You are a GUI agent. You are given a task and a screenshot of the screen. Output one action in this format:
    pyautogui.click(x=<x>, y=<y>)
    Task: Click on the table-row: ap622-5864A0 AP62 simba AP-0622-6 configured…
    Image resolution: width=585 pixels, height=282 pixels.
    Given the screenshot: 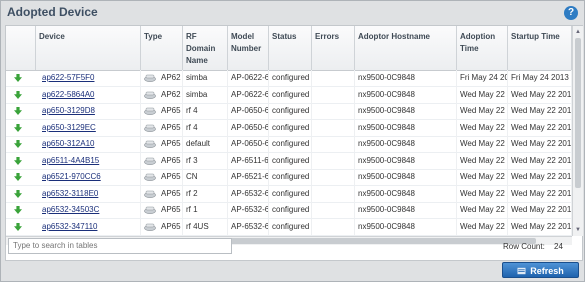 What is the action you would take?
    pyautogui.click(x=289, y=95)
    